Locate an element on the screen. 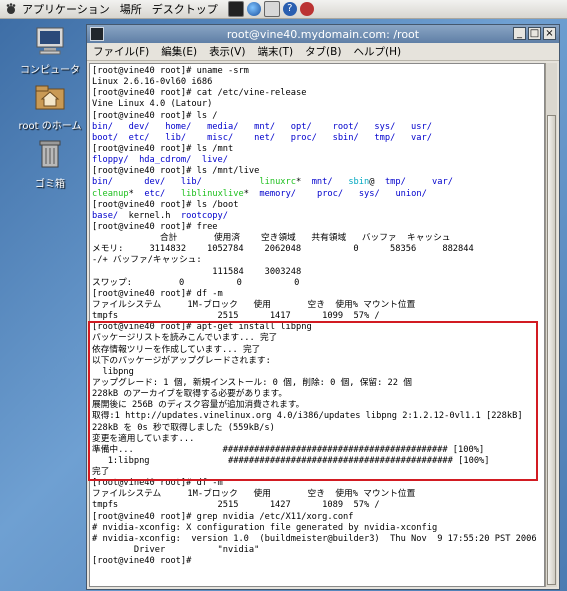 The image size is (567, 591). desktop-icon-label: ゴミ箱 is located at coordinates (50, 184).